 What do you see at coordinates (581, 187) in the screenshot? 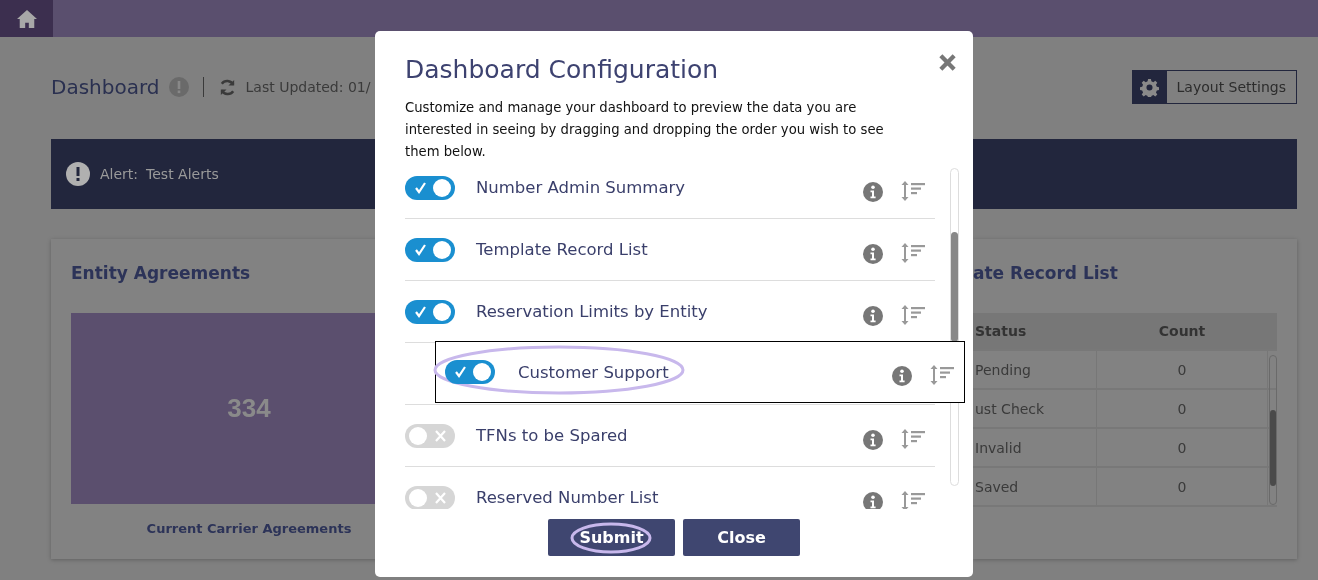
I see `widget-name: Number Admin Summary` at bounding box center [581, 187].